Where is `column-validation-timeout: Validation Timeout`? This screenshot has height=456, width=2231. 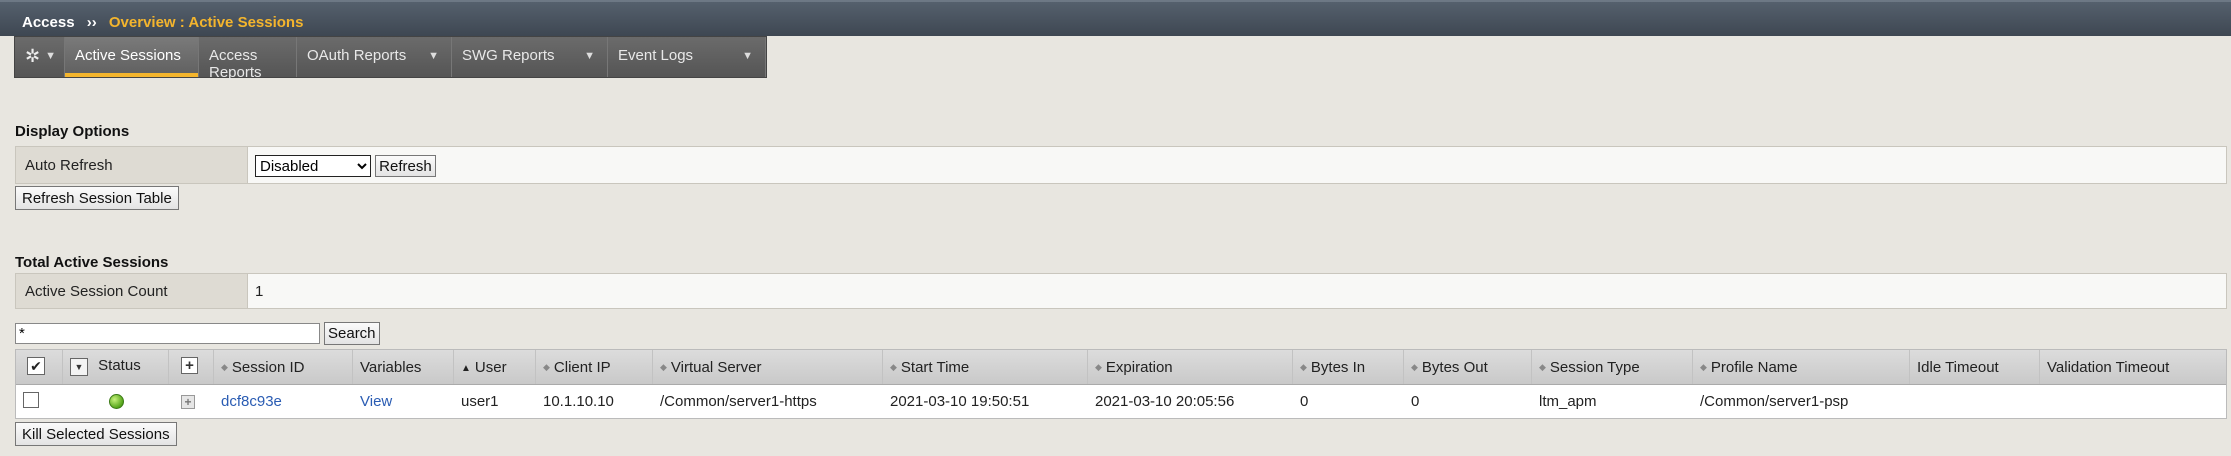
column-validation-timeout: Validation Timeout is located at coordinates (2133, 367).